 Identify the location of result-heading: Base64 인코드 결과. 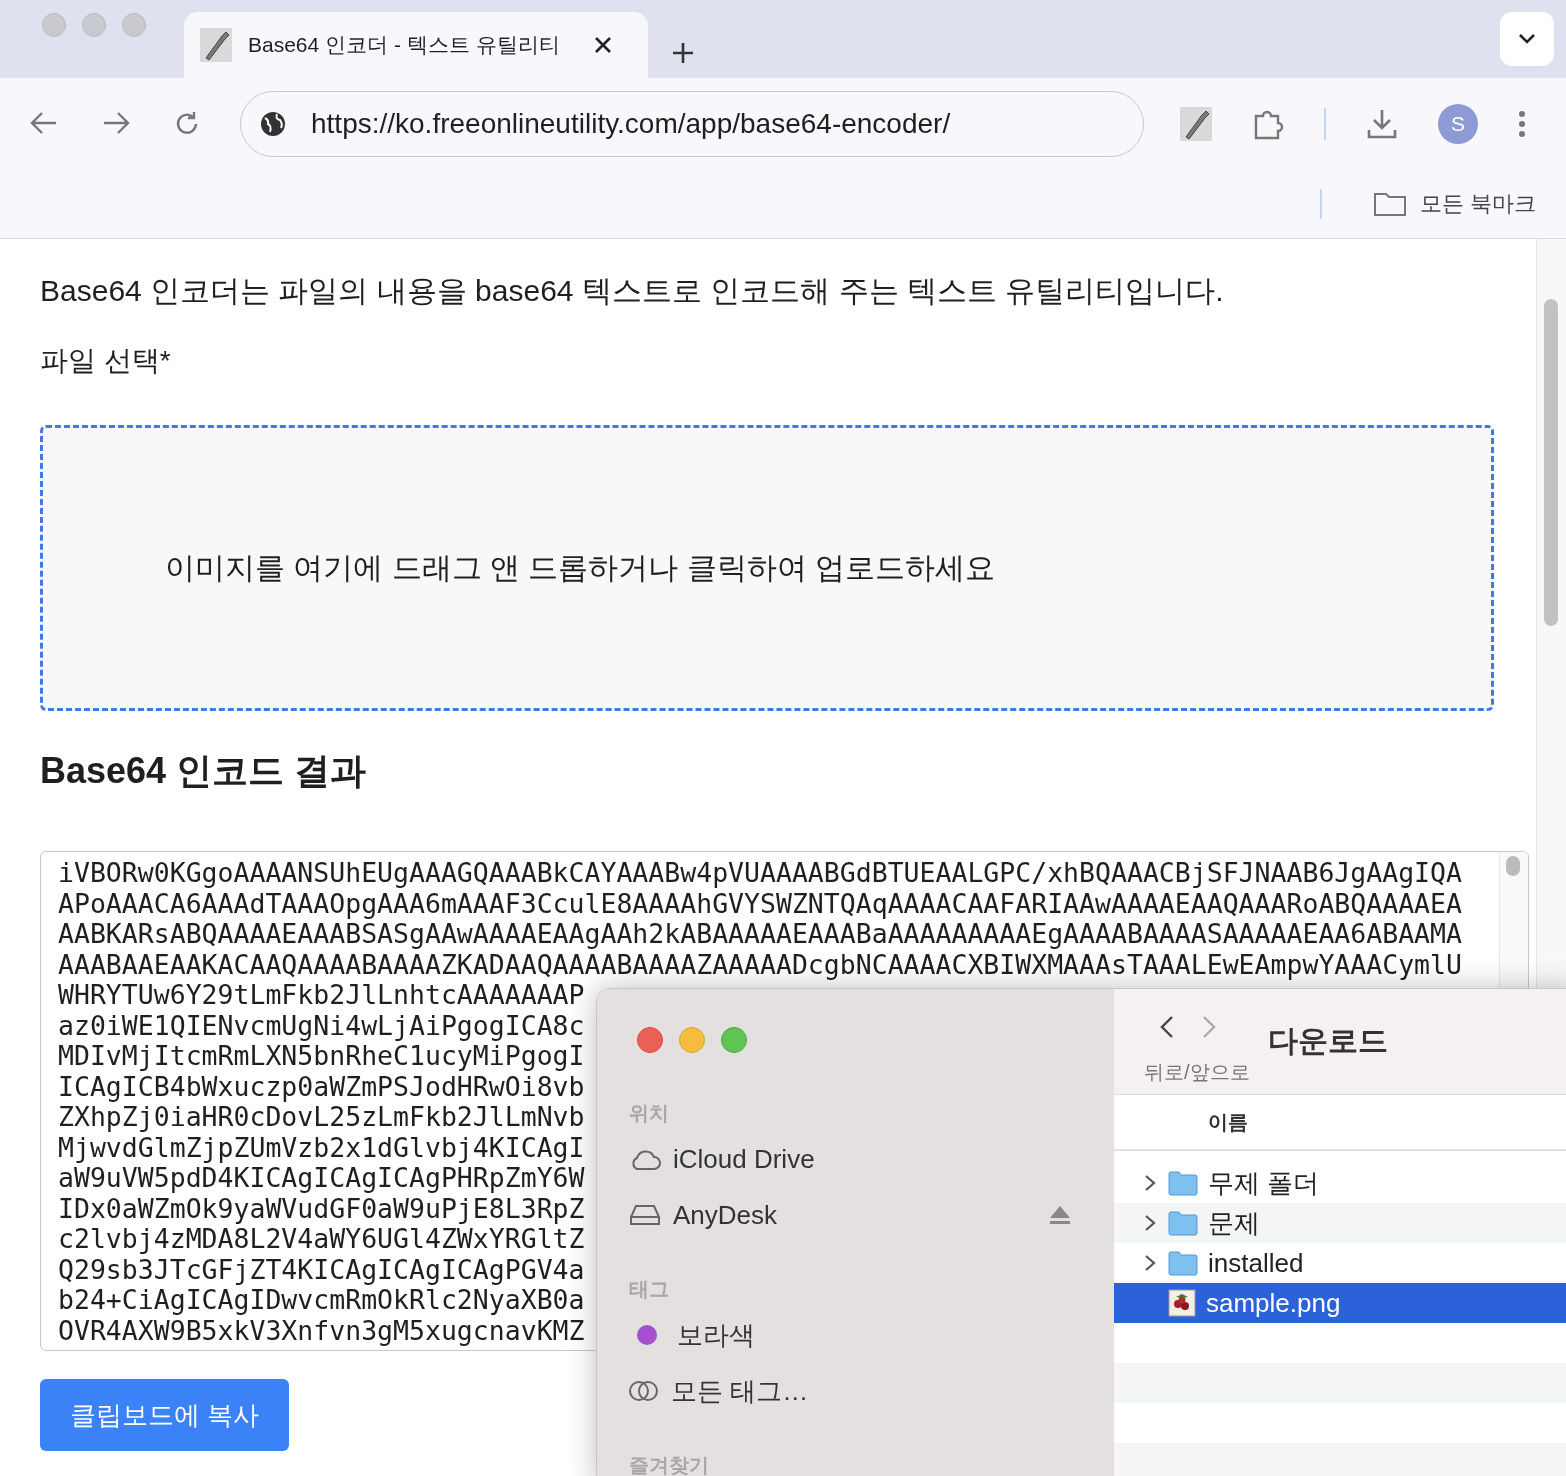
(204, 771).